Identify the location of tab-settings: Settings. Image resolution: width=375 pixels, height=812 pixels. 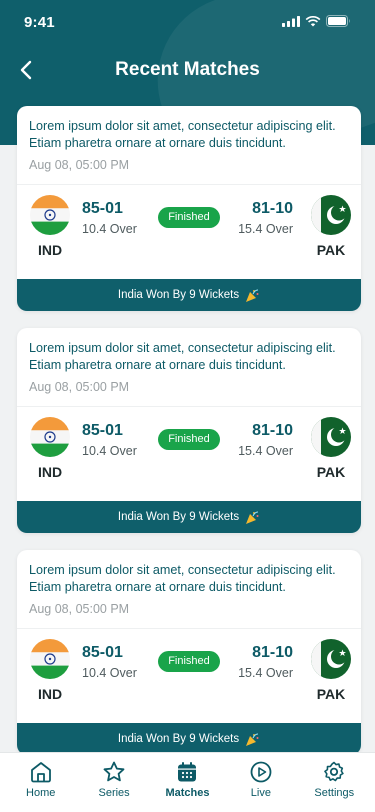
(334, 782).